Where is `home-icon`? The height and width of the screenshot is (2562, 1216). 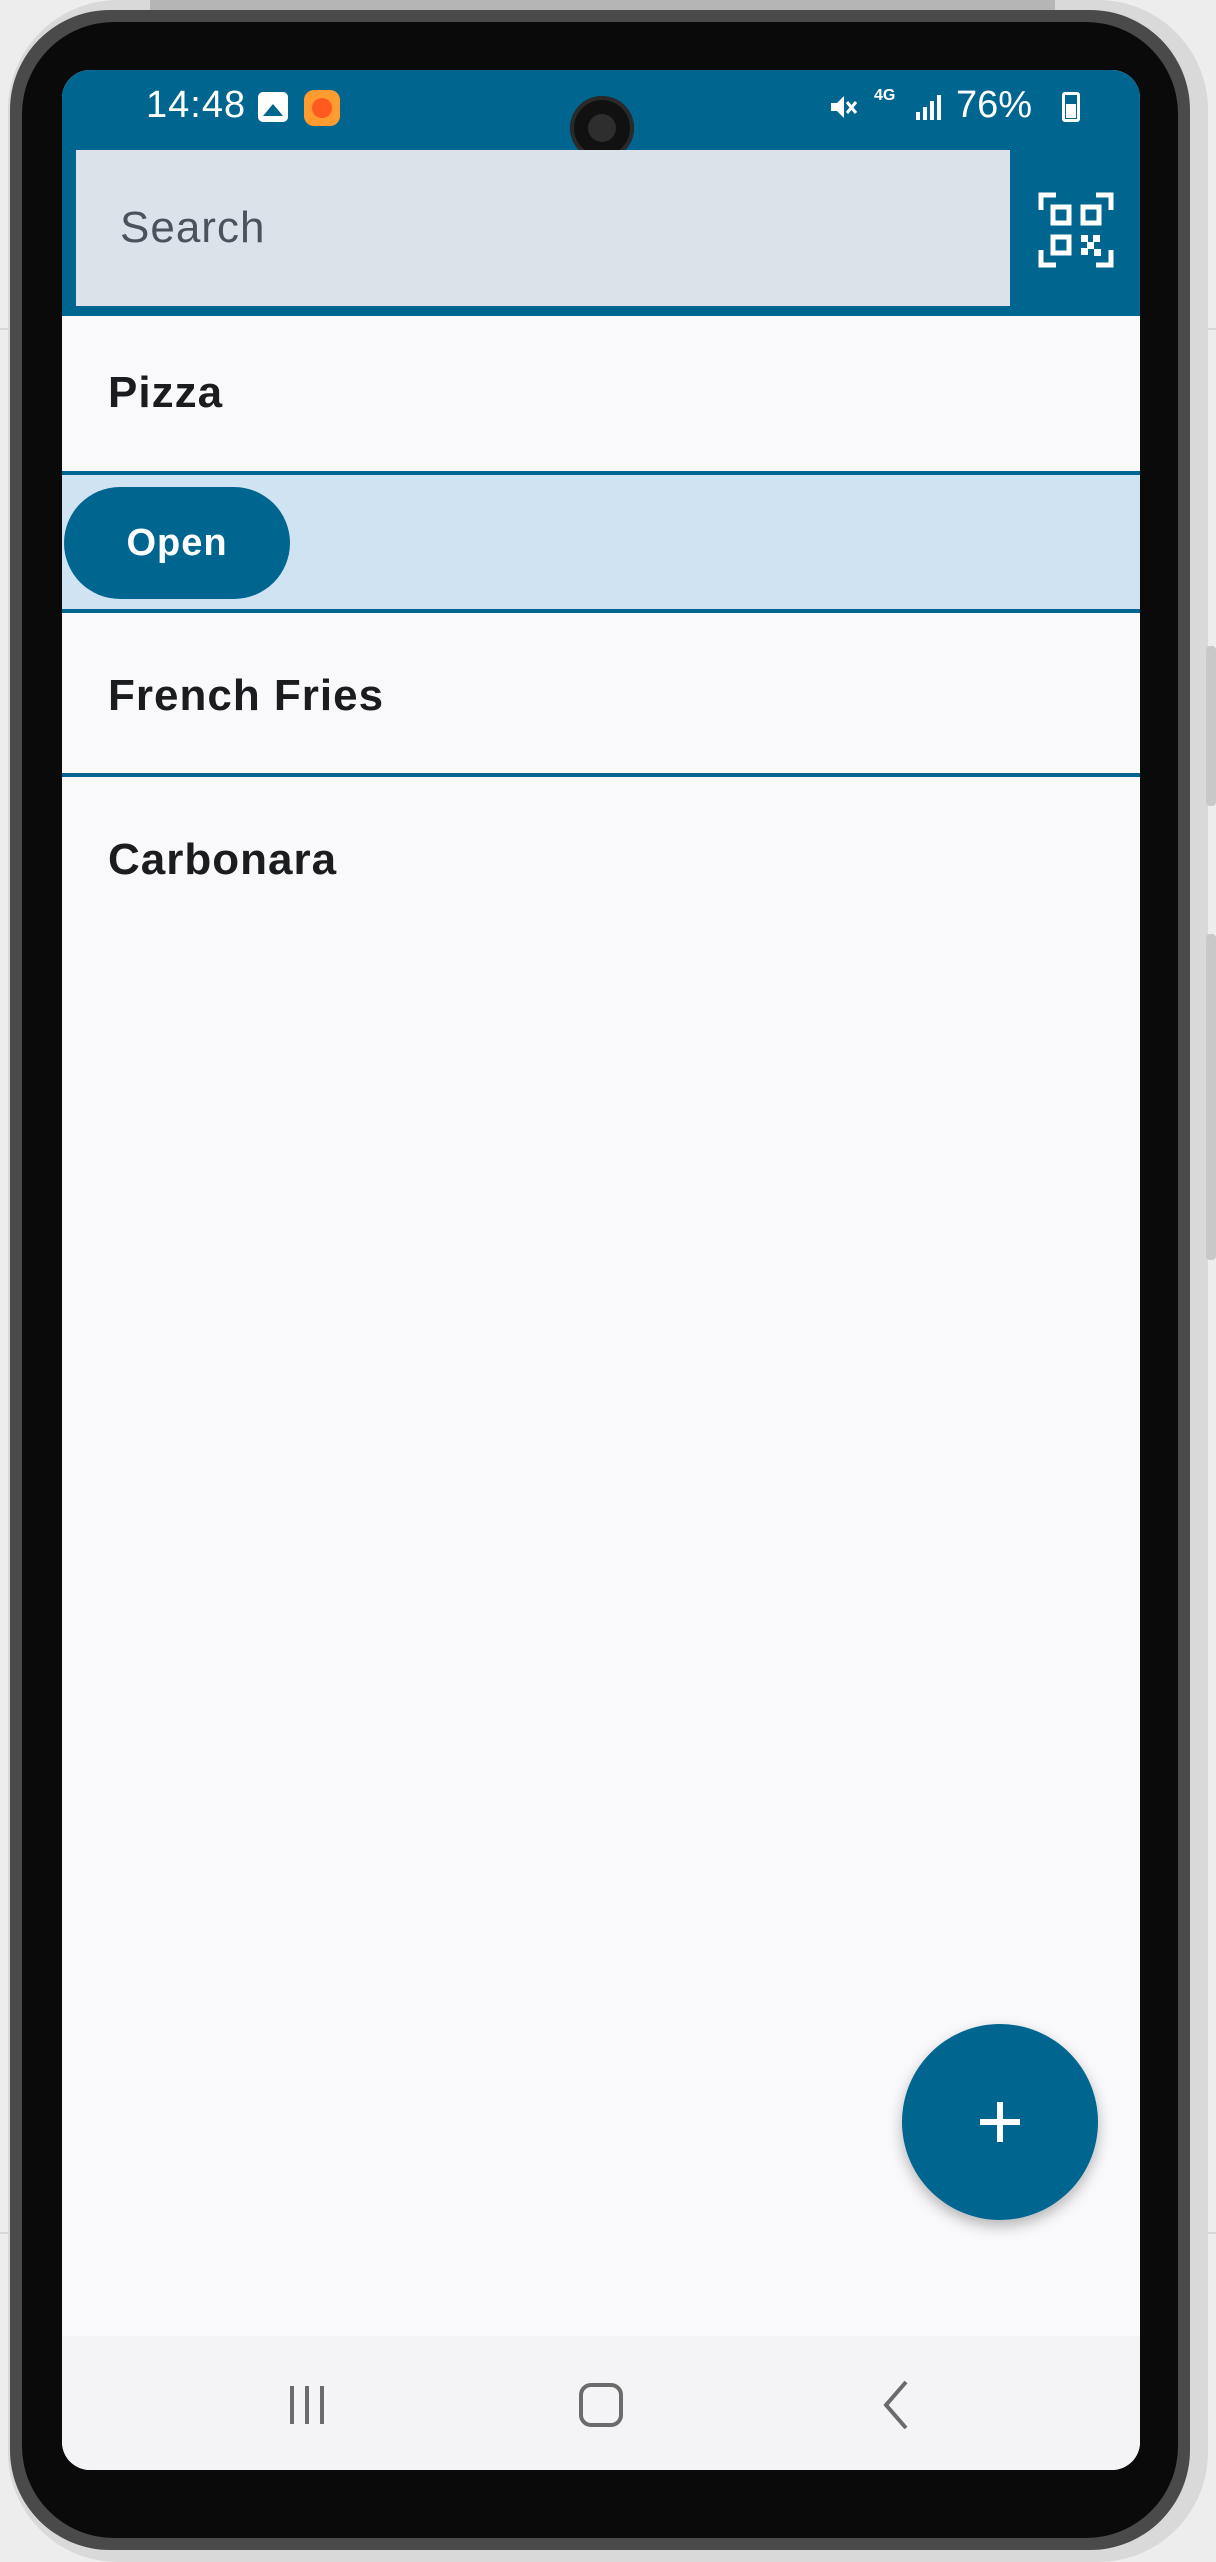
home-icon is located at coordinates (601, 2405).